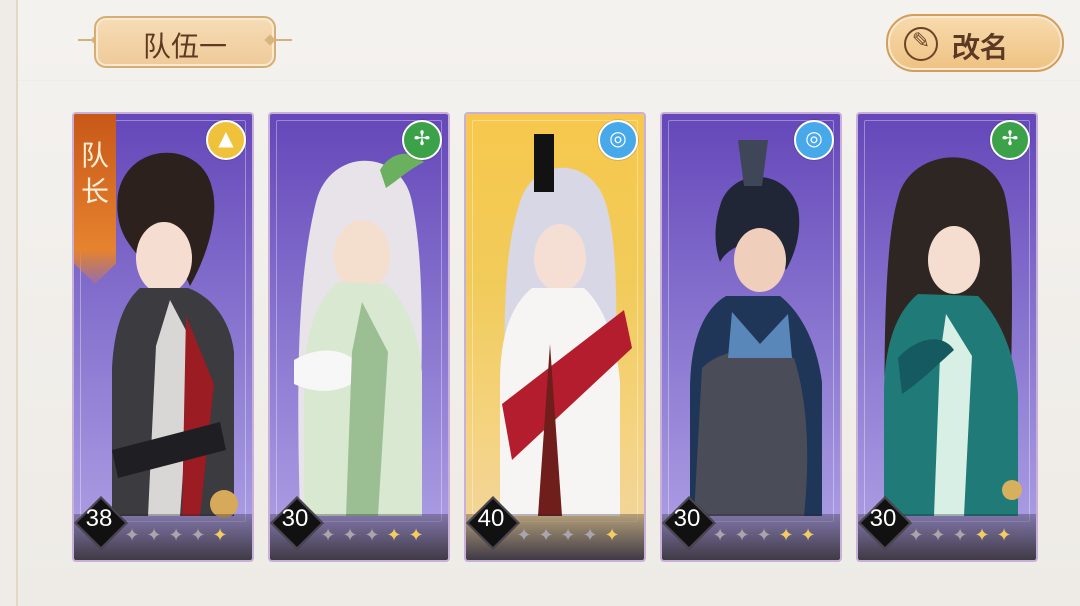 Image resolution: width=1080 pixels, height=606 pixels. I want to click on rename-button: ✎ 改名, so click(975, 43).